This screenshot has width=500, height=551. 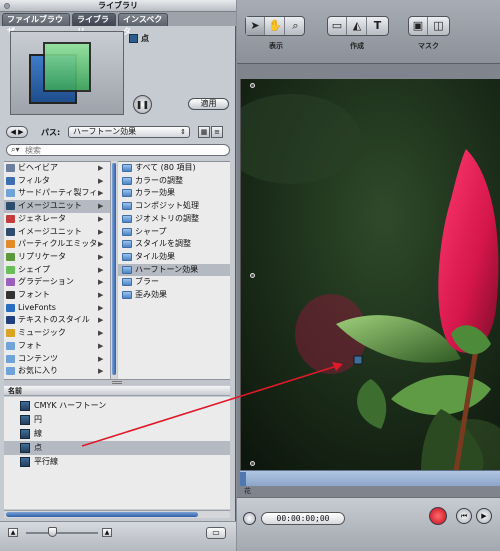 I want to click on category-item: テキストのスタイル ▶, so click(x=57, y=320).